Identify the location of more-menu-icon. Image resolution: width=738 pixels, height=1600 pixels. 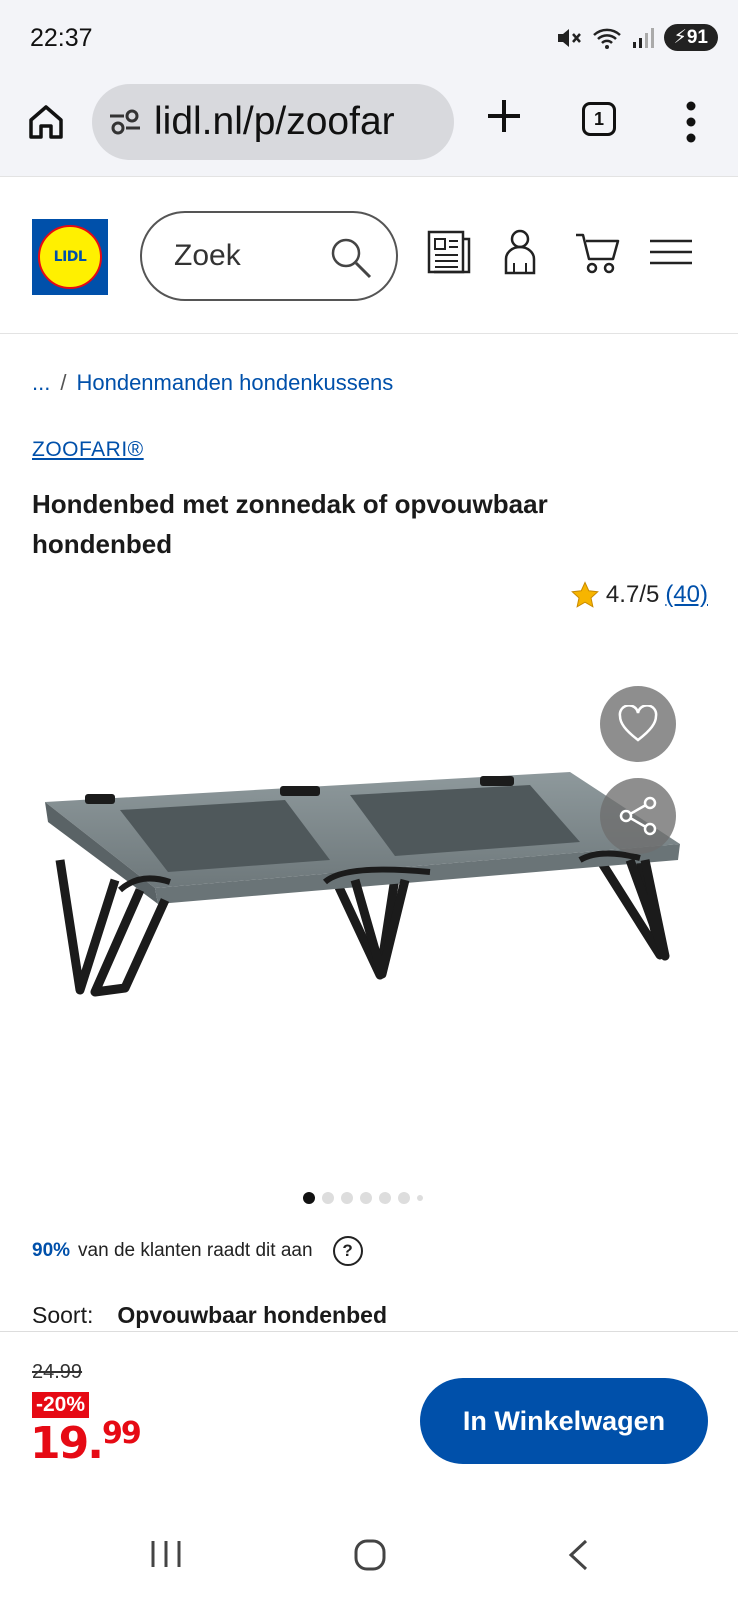
(691, 122).